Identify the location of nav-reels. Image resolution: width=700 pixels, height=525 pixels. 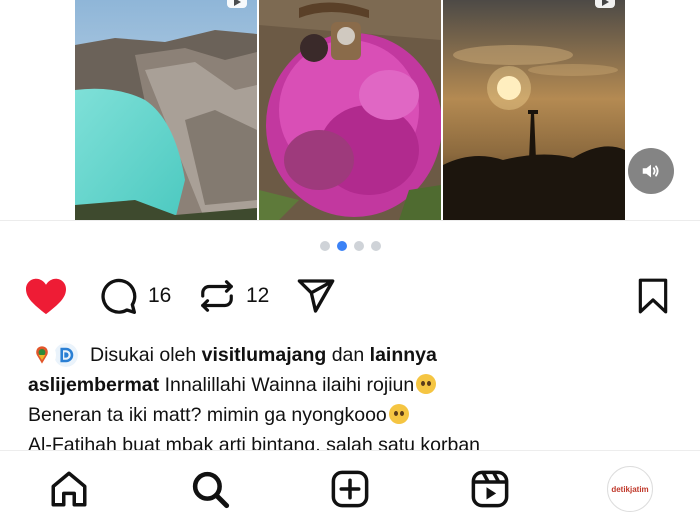
(490, 489).